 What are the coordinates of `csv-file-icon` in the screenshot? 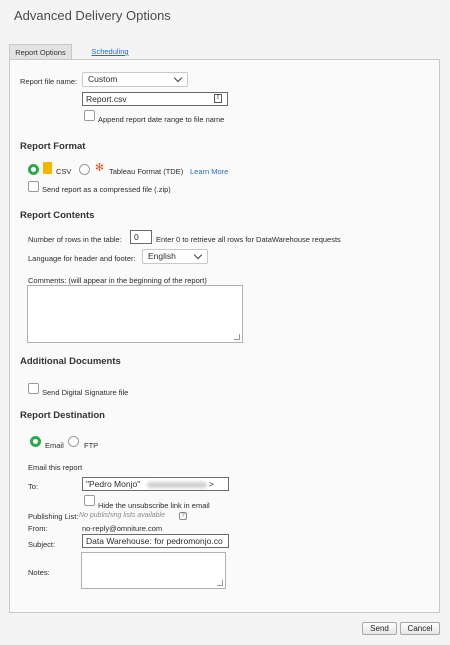 It's located at (47, 168).